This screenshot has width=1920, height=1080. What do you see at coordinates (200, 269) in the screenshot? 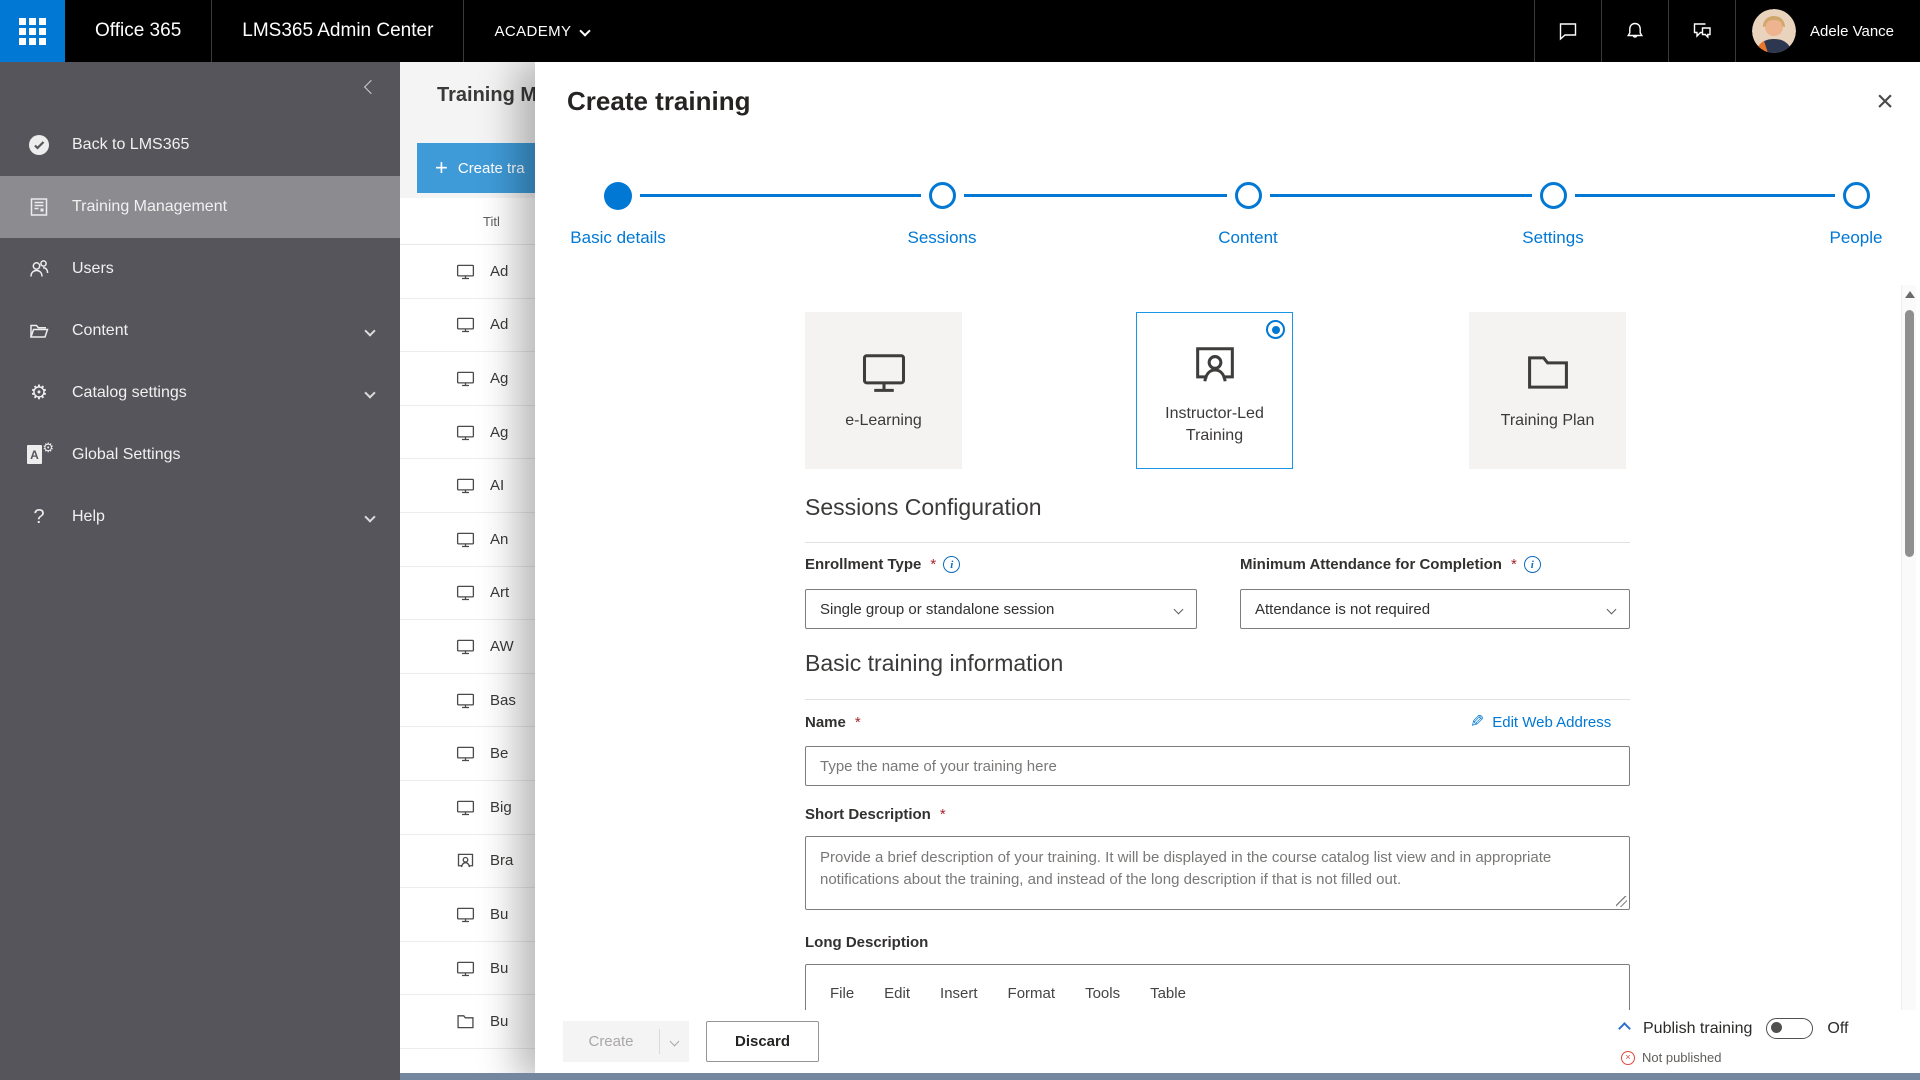
I see `sidebar-item-users: Users` at bounding box center [200, 269].